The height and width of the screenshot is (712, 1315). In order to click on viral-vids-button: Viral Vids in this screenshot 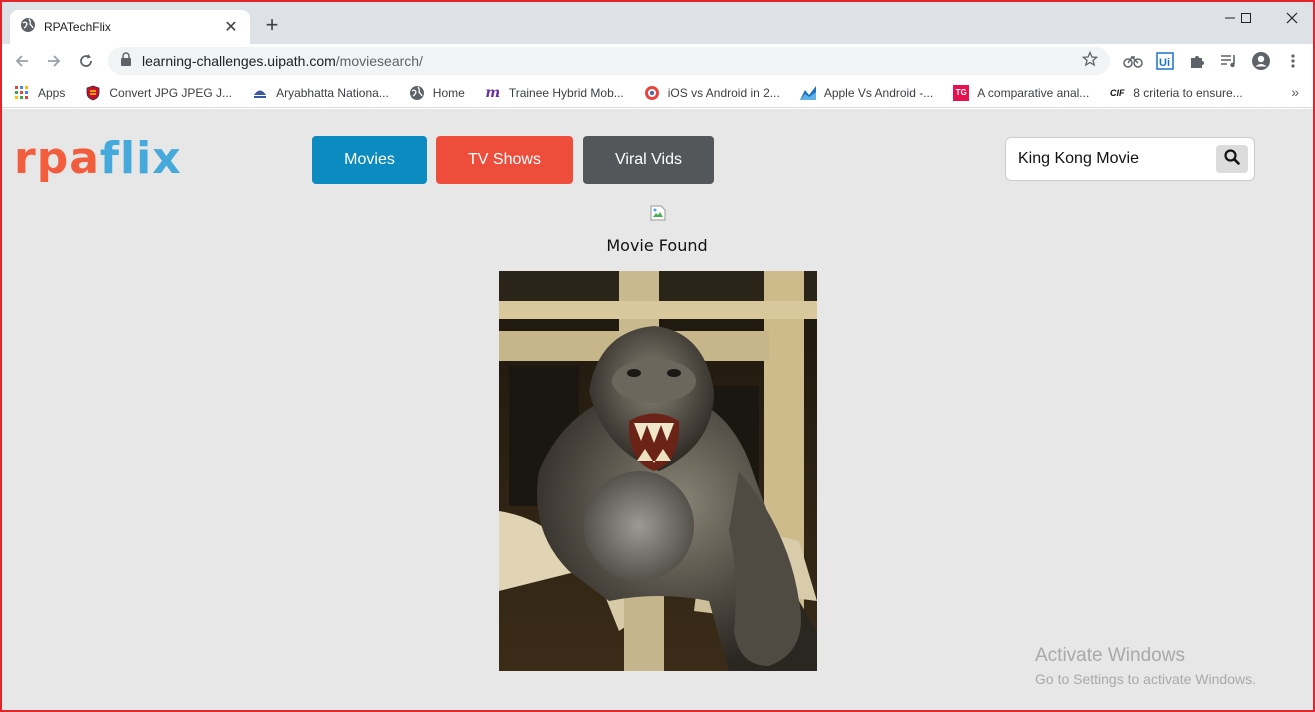, I will do `click(648, 160)`.